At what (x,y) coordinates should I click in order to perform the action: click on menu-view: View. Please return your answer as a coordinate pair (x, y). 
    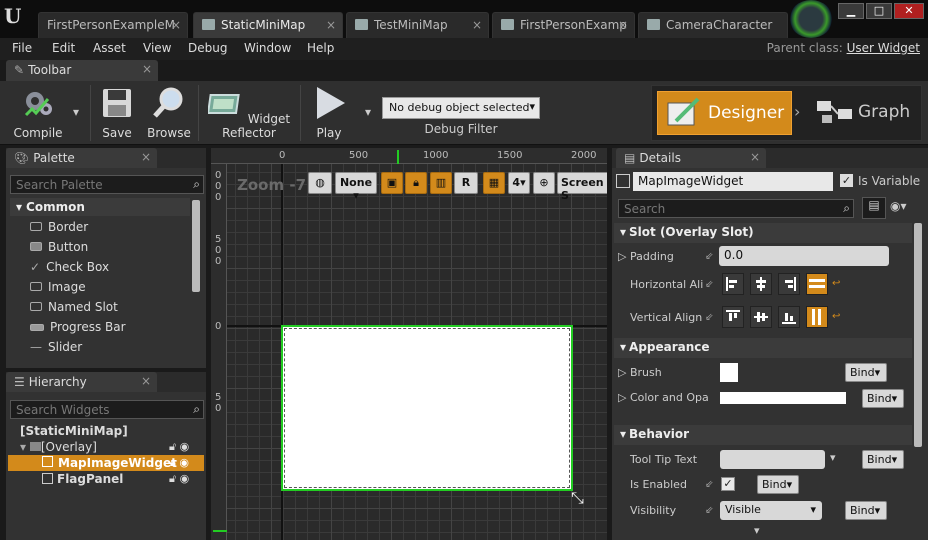
    Looking at the image, I should click on (157, 48).